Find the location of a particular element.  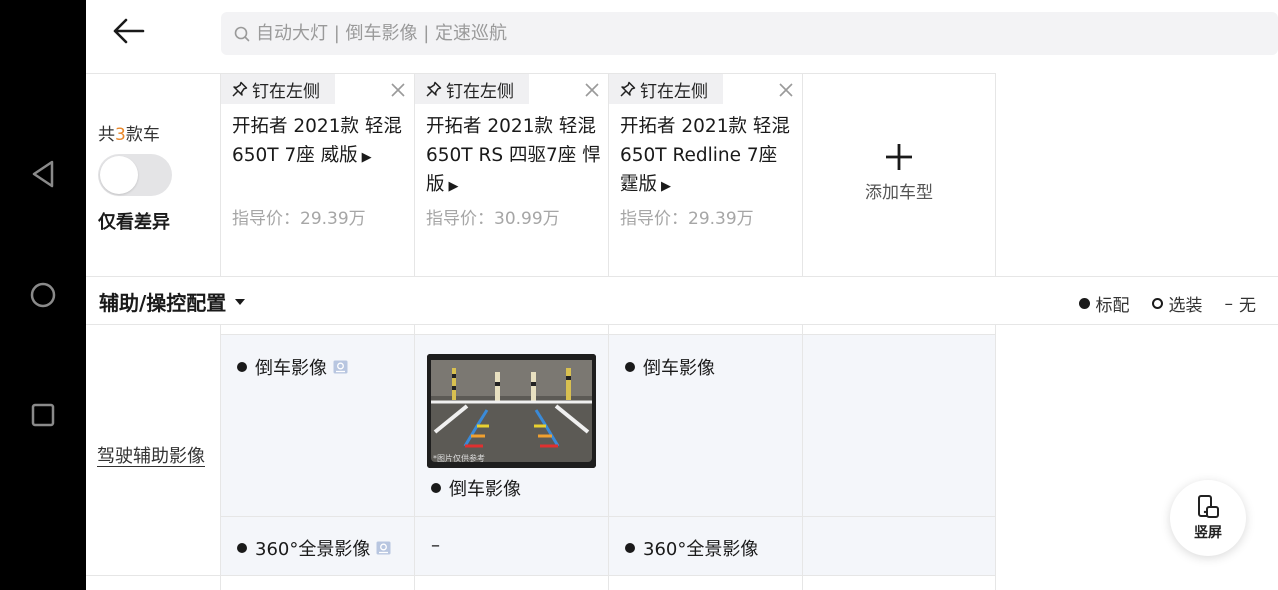

section-header: 辅助/操控配置 标配 选装 – 无 is located at coordinates (682, 300).